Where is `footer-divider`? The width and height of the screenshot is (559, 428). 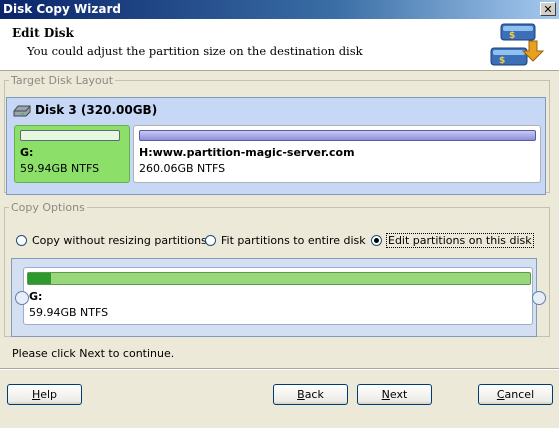
footer-divider is located at coordinates (279, 369).